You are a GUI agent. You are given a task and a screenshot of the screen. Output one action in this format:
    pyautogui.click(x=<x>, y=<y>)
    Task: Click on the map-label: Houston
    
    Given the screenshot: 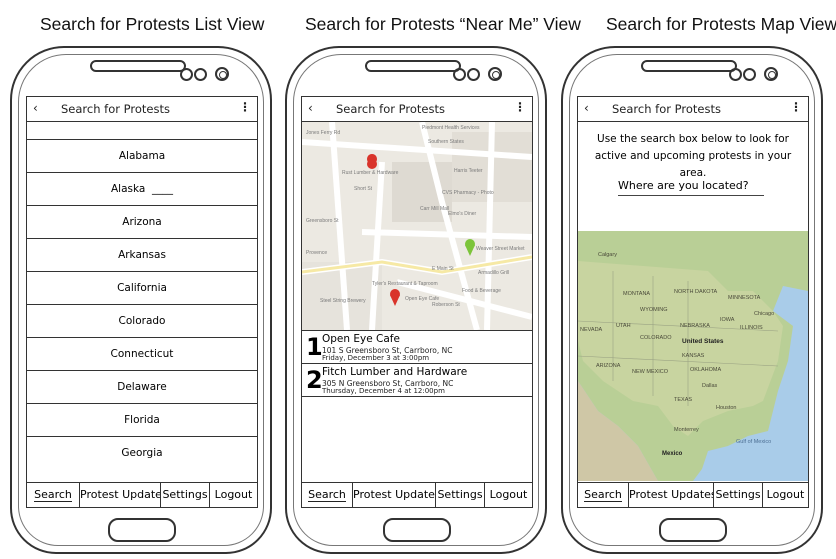 What is the action you would take?
    pyautogui.click(x=726, y=408)
    